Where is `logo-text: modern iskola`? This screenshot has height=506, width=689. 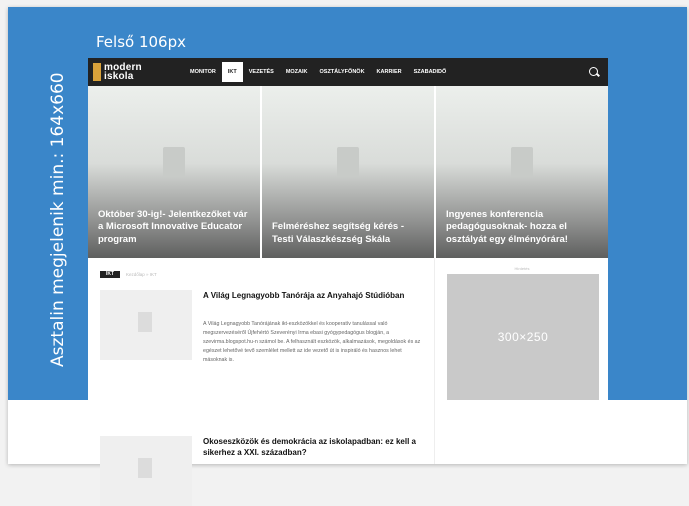 logo-text: modern iskola is located at coordinates (123, 72).